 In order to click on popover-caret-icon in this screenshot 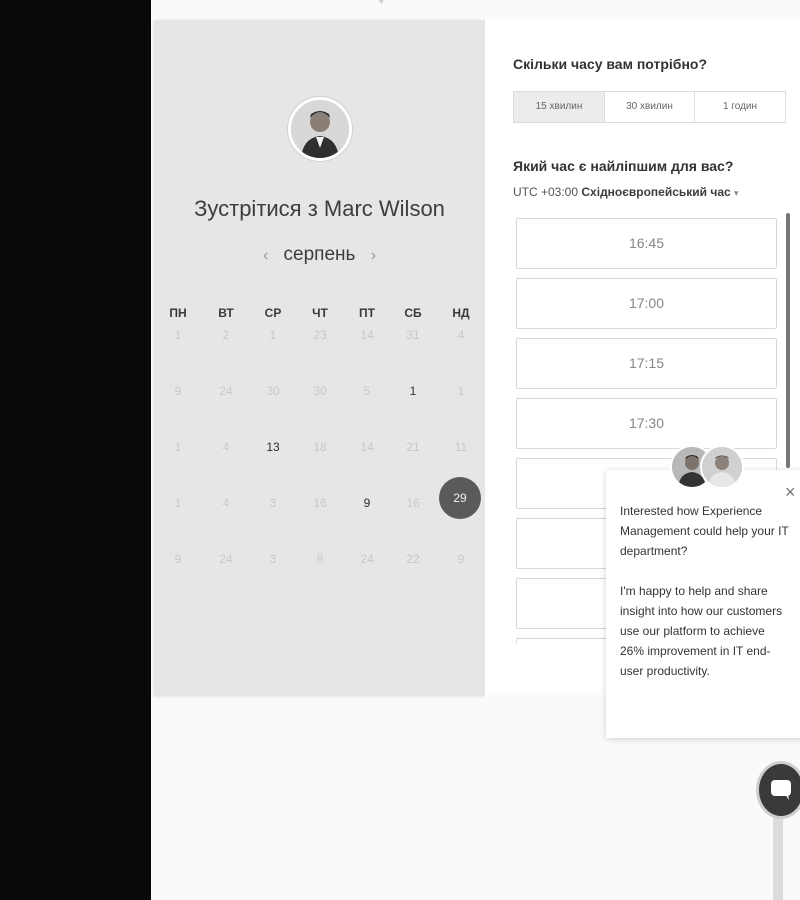, I will do `click(381, 2)`.